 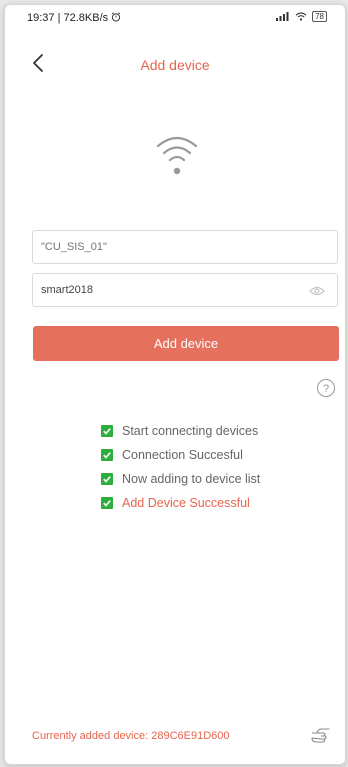 What do you see at coordinates (320, 735) in the screenshot?
I see `pointing-hand-icon` at bounding box center [320, 735].